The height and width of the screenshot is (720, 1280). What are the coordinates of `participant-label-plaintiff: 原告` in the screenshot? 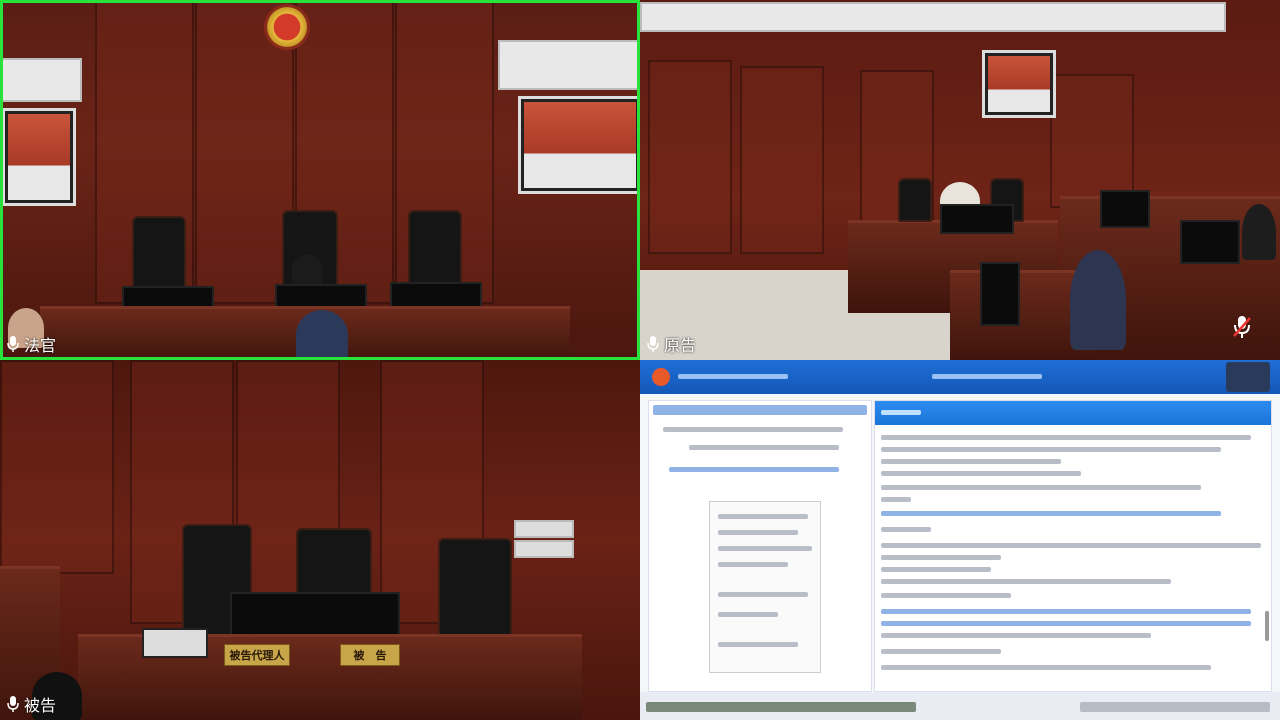 It's located at (671, 344).